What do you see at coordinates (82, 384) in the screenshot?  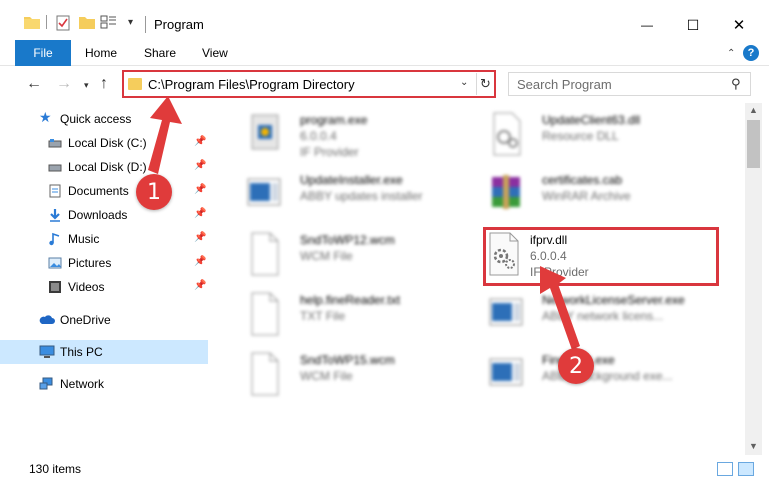 I see `sidebar-item-label: Network` at bounding box center [82, 384].